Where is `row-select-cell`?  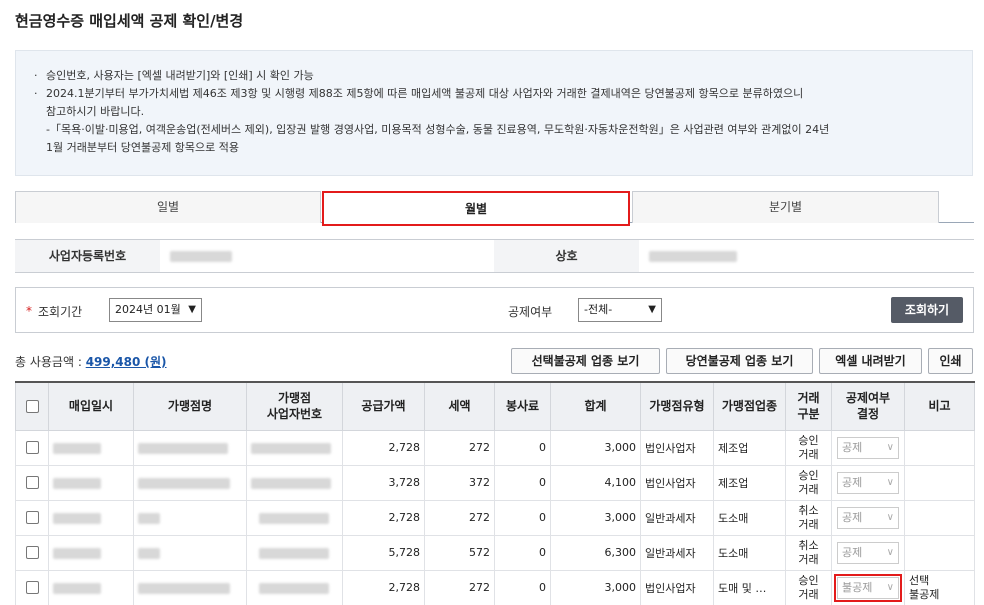
row-select-cell is located at coordinates (32, 517).